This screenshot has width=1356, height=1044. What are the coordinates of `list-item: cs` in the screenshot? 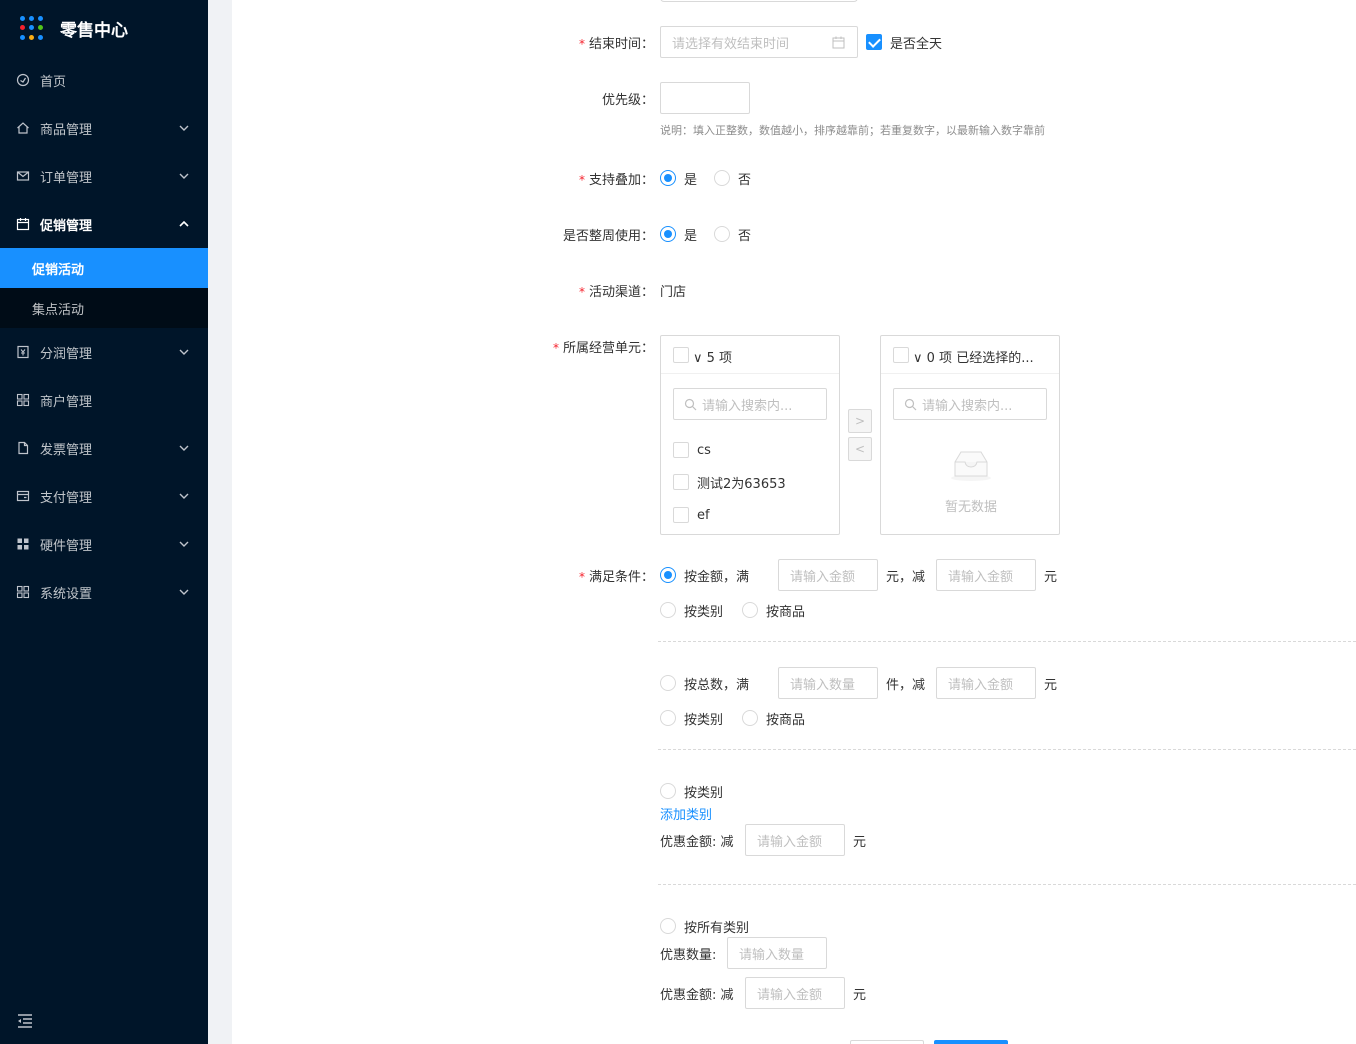 It's located at (692, 450).